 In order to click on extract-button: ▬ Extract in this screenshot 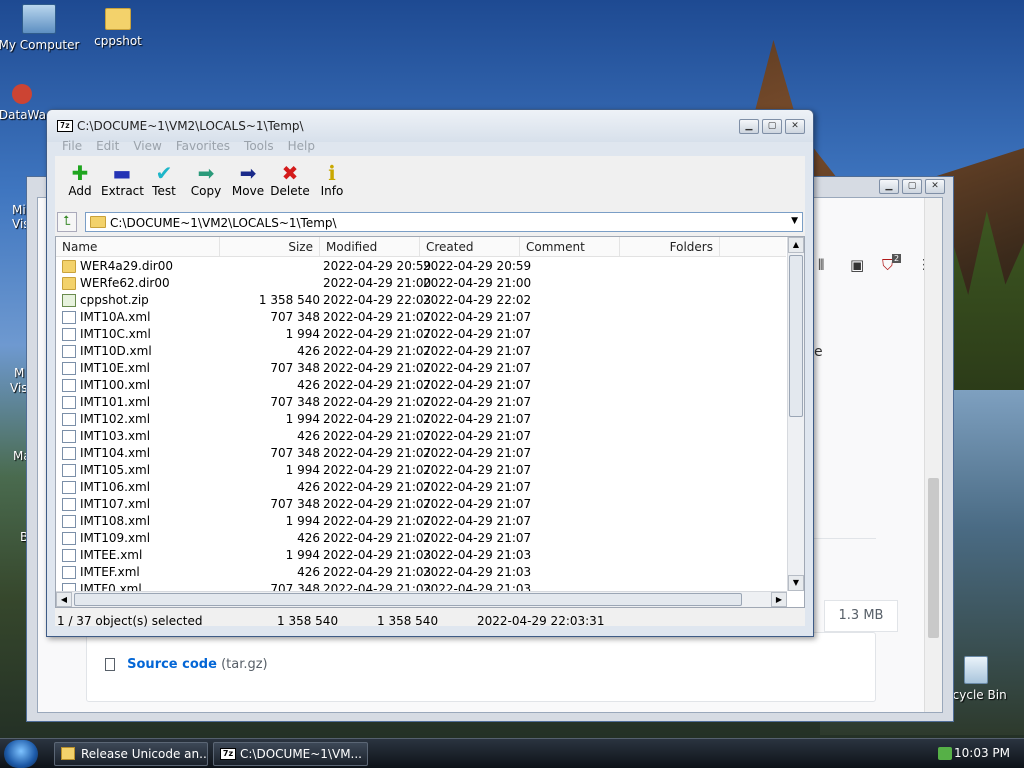, I will do `click(122, 183)`.